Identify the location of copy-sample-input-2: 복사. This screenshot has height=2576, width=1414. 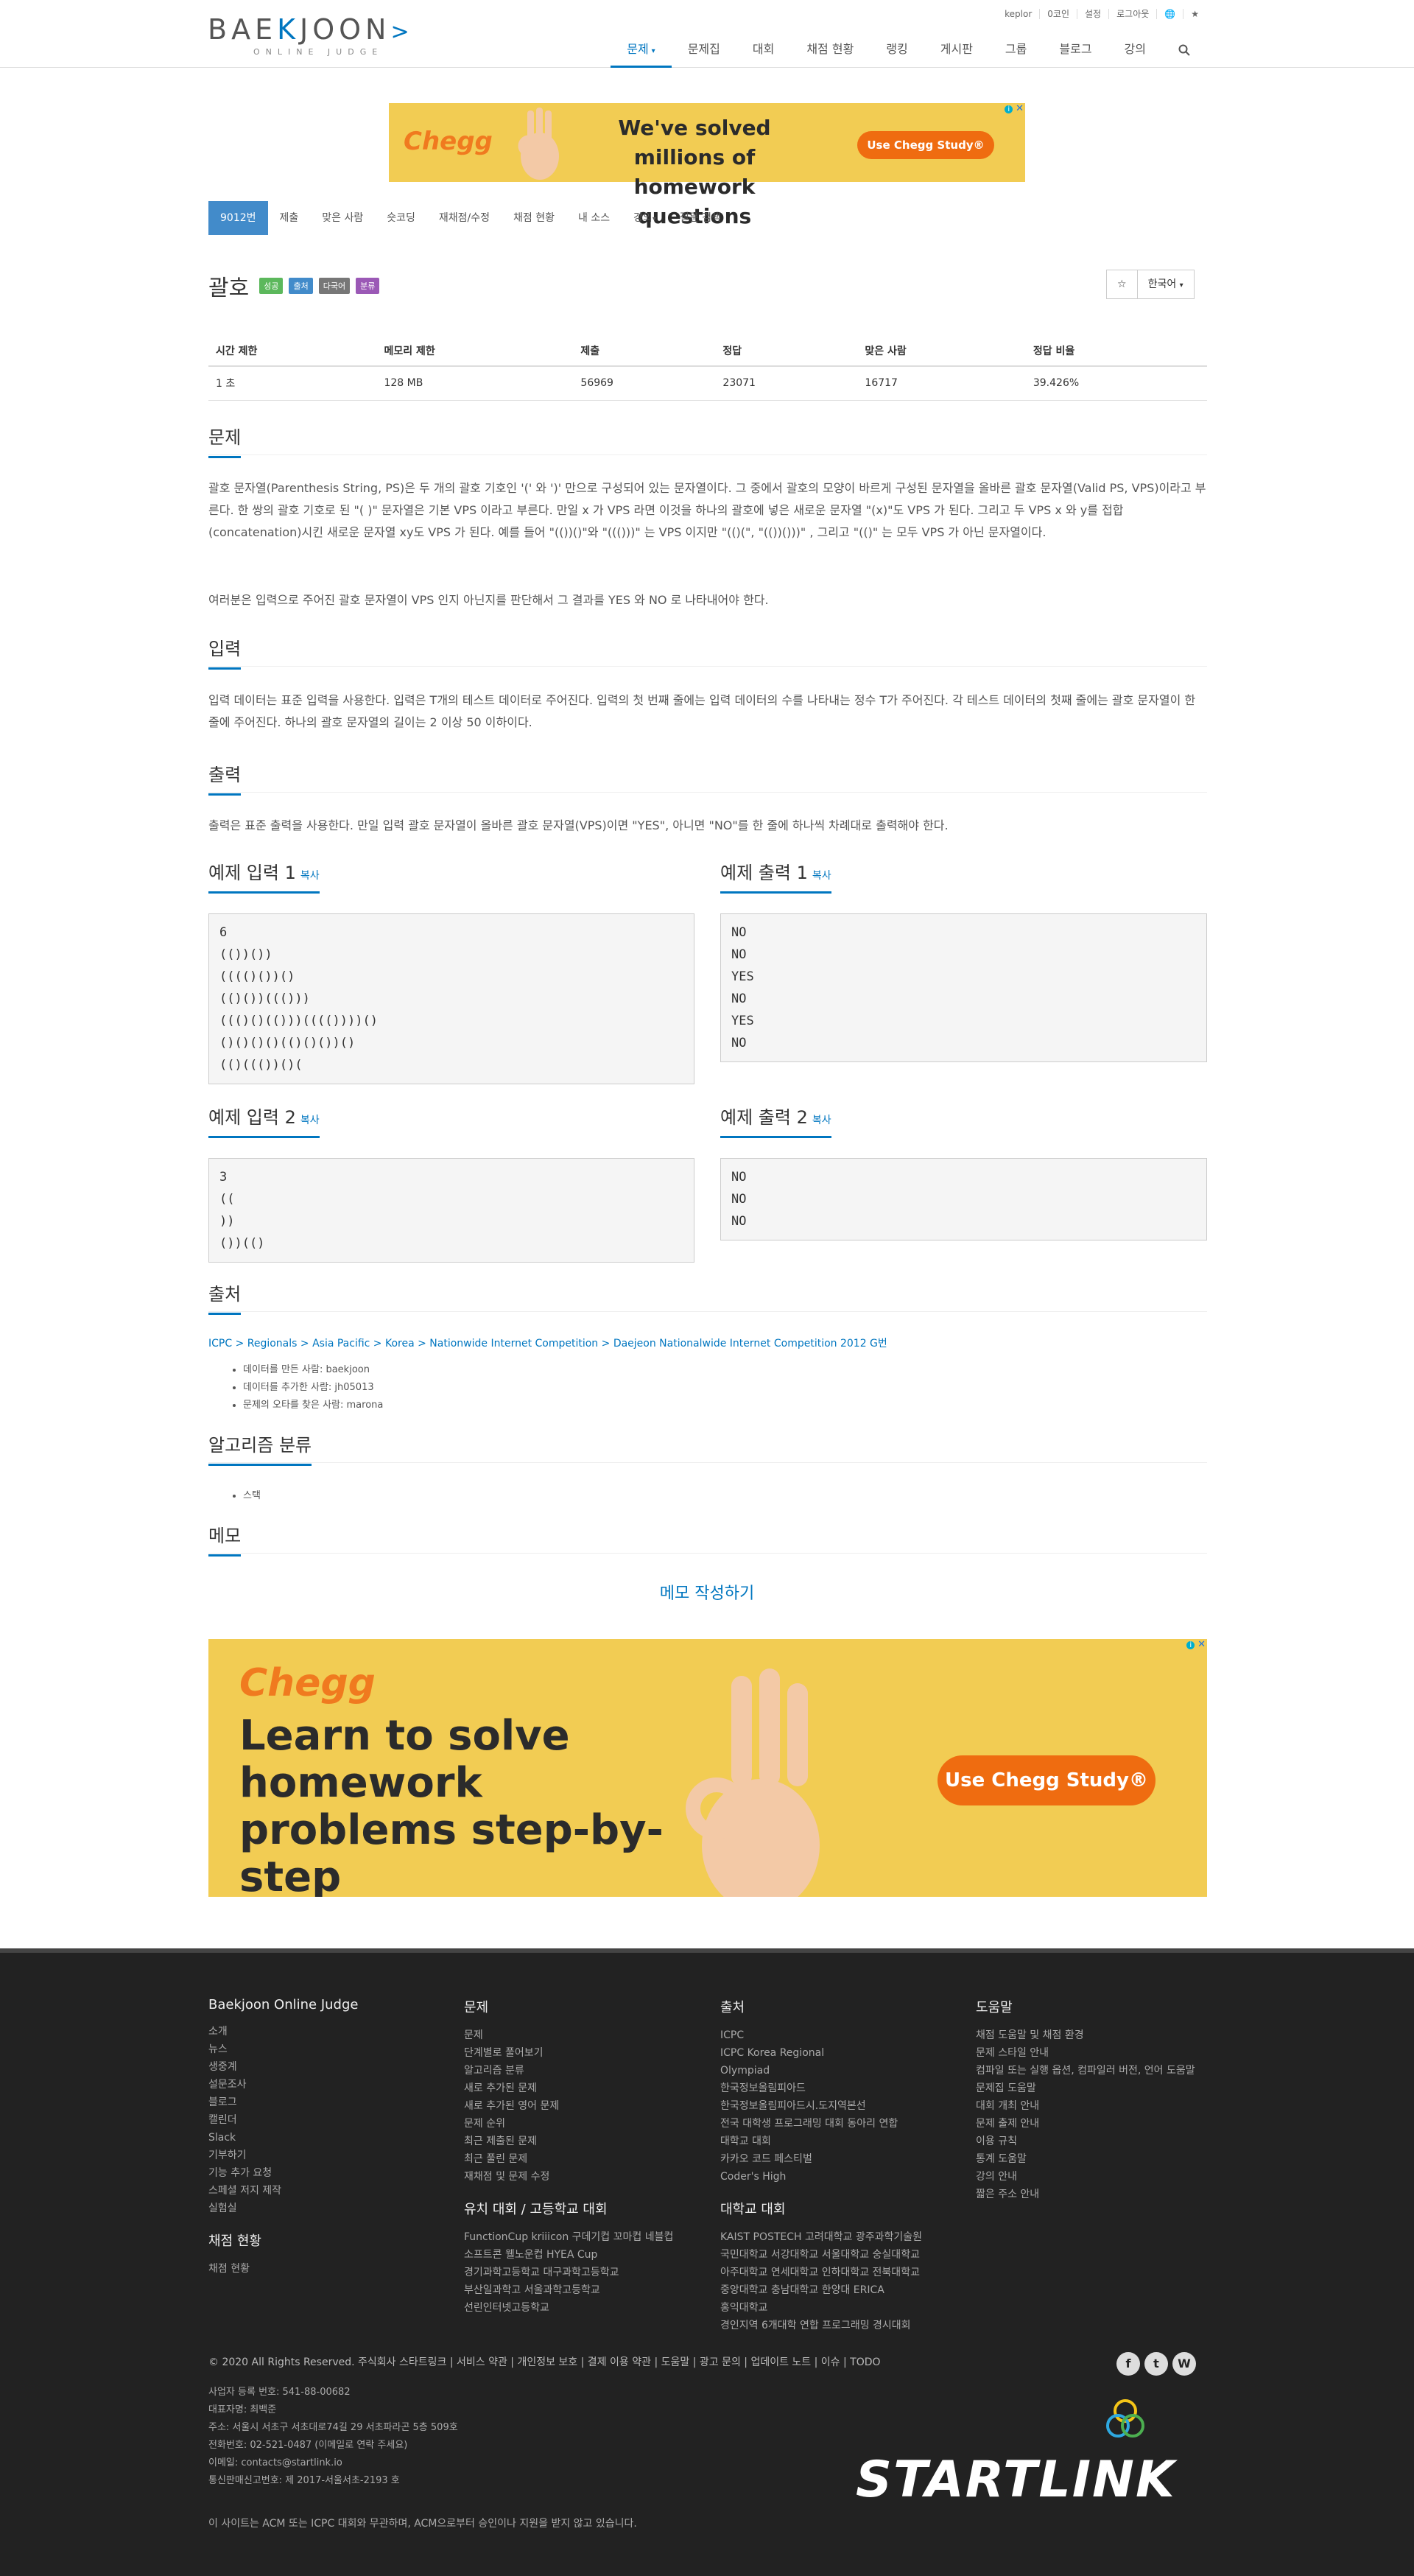
(310, 1120).